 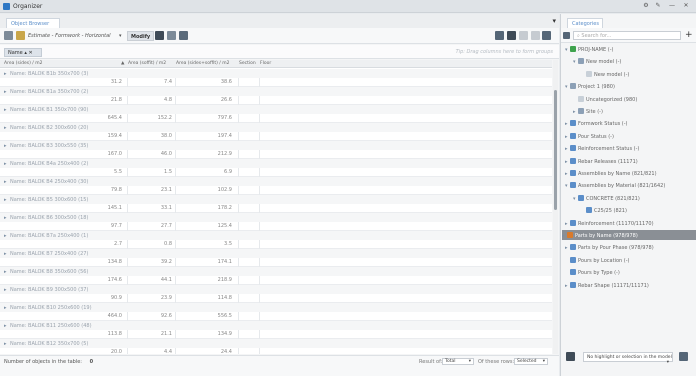 I want to click on category-node: ▸ Pour Status (-), so click(x=589, y=136).